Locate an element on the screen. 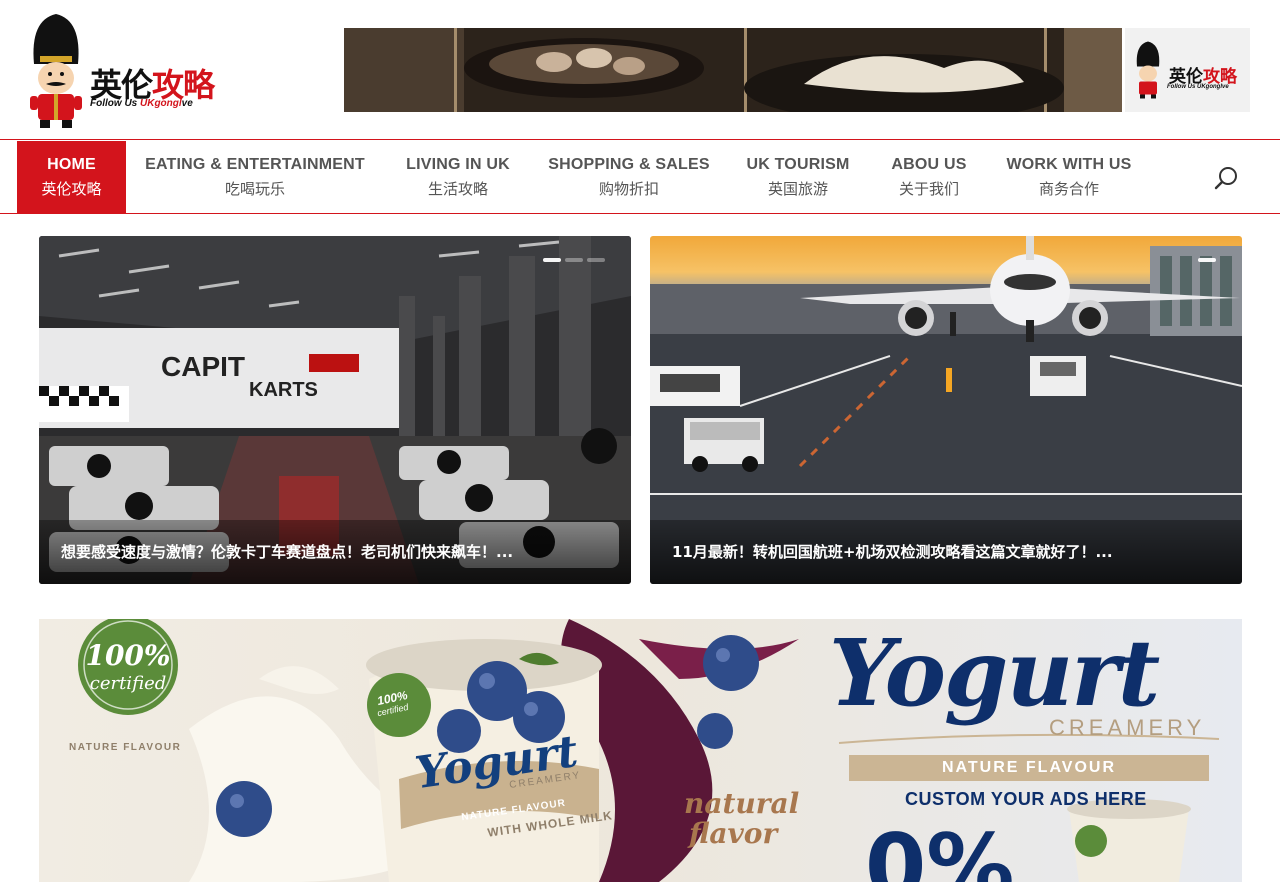 The width and height of the screenshot is (1280, 882). nav-item-shopping-sales: SHOPPING & SALES 购物折扣 is located at coordinates (629, 177).